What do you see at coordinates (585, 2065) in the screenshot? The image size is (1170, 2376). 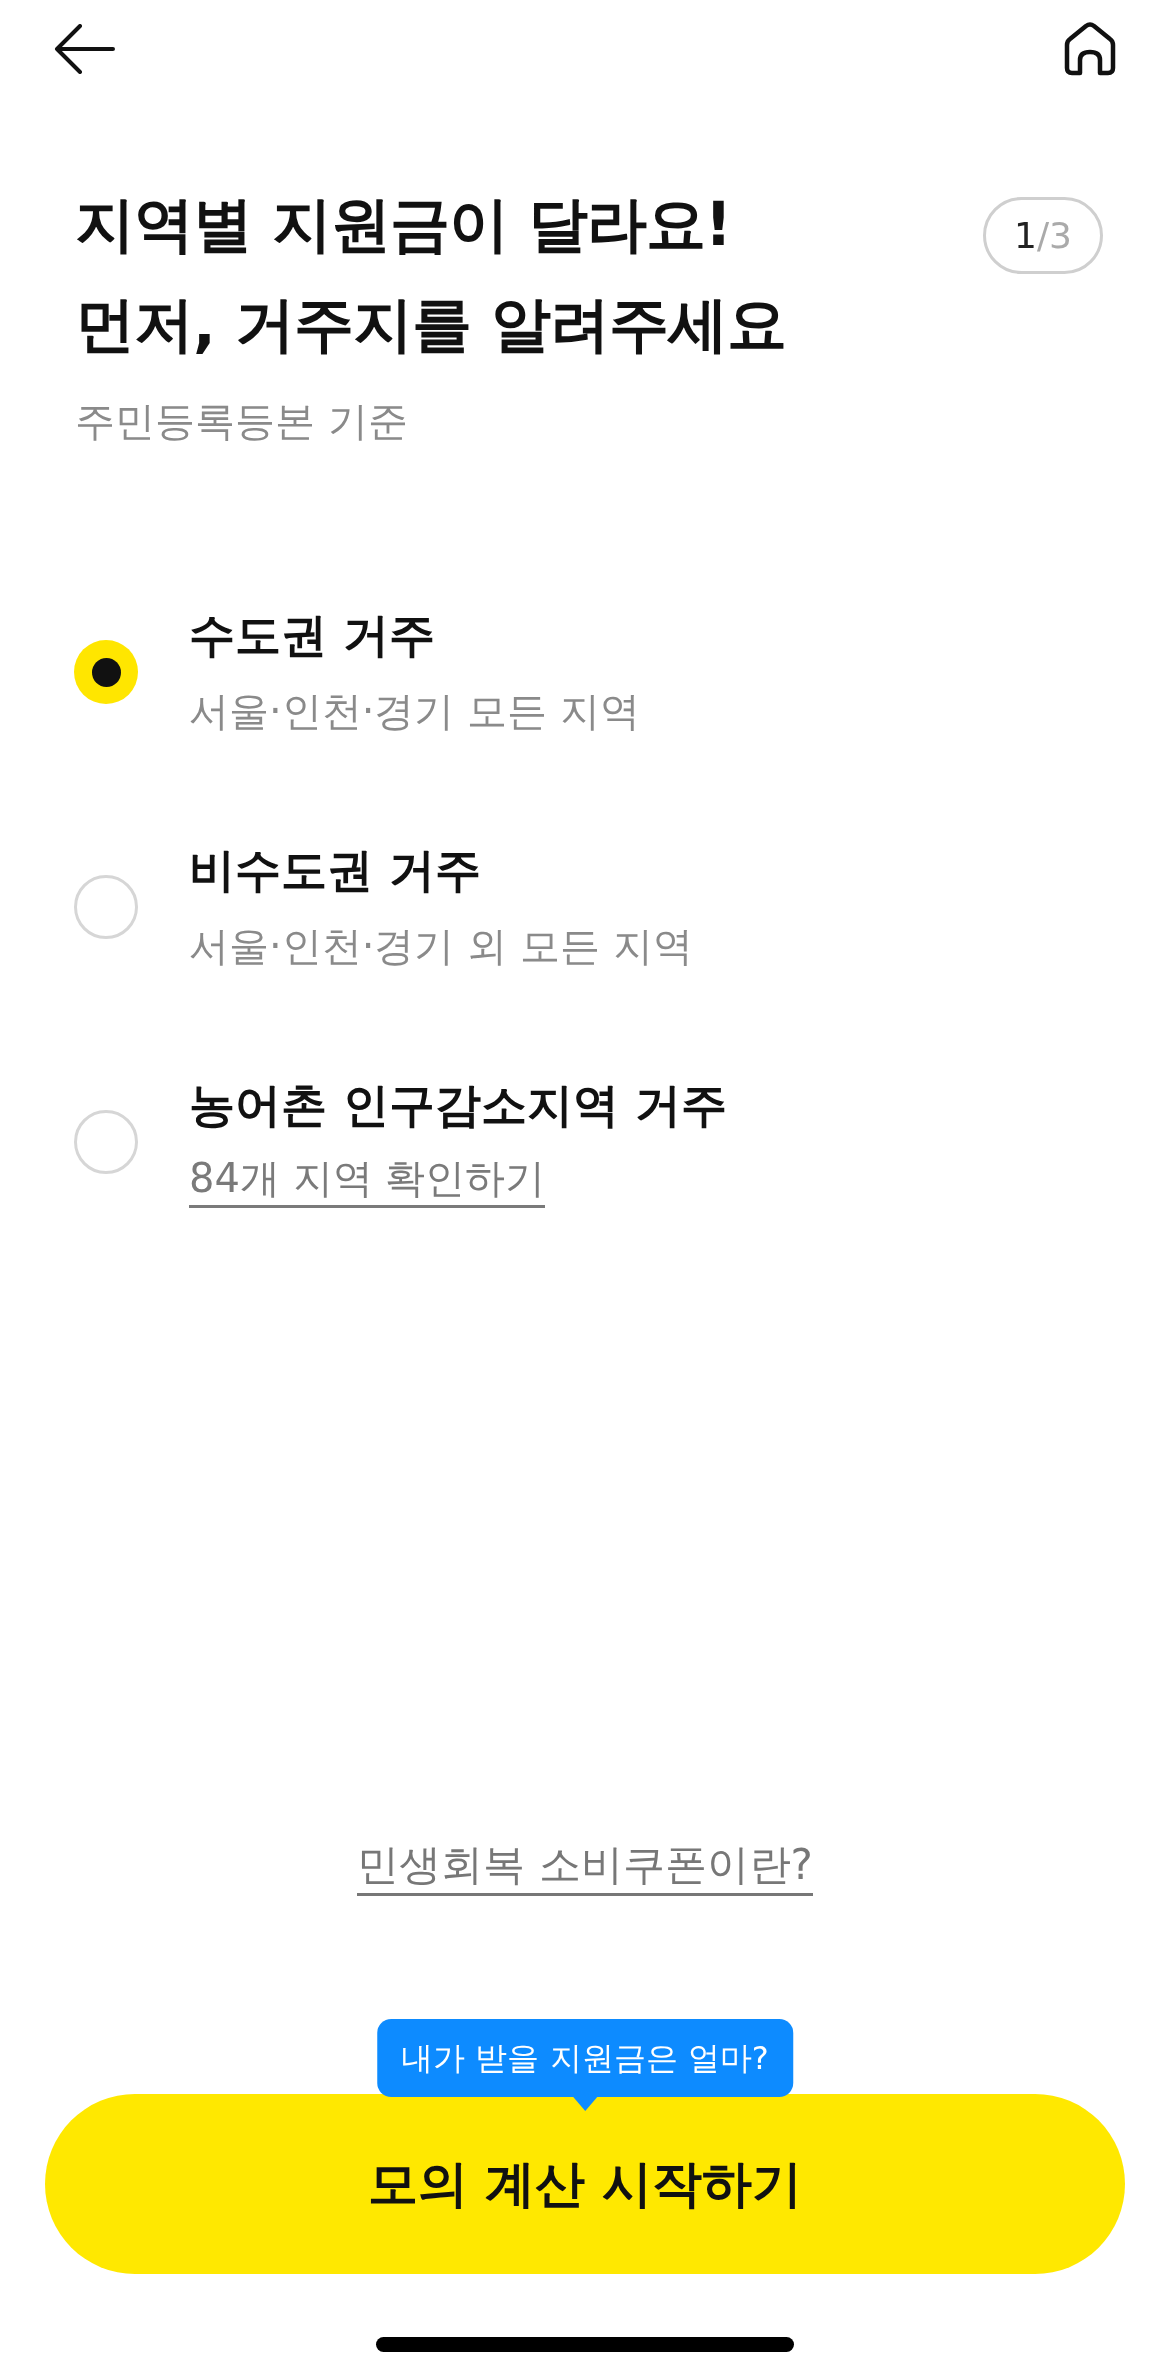 I see `tooltip: 내가 받을 지원금은 얼마?` at bounding box center [585, 2065].